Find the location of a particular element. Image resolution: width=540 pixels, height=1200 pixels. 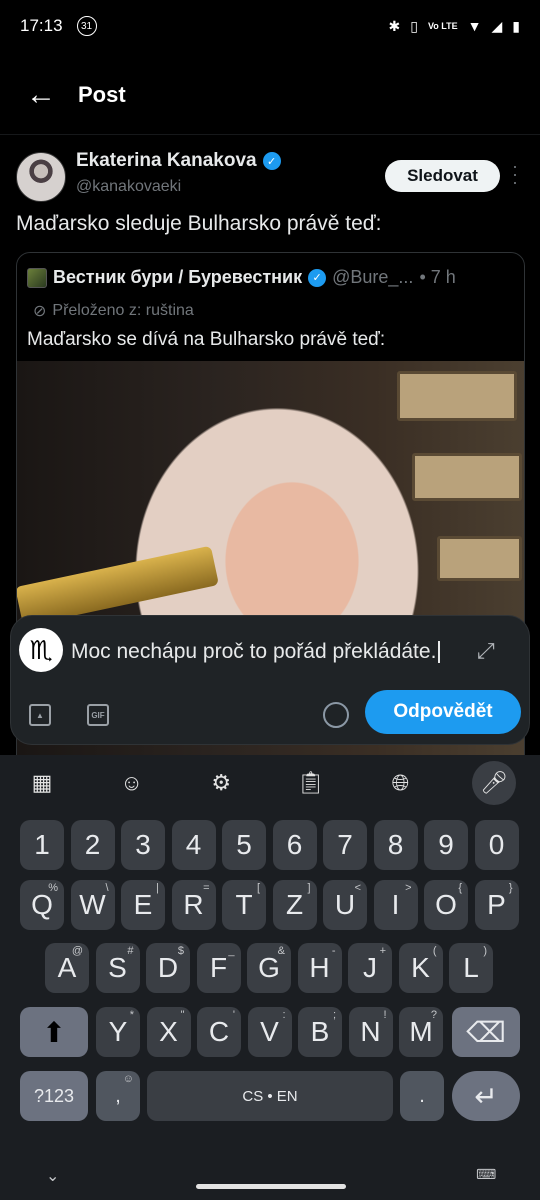

status-time: 17:13 is located at coordinates (41, 25).